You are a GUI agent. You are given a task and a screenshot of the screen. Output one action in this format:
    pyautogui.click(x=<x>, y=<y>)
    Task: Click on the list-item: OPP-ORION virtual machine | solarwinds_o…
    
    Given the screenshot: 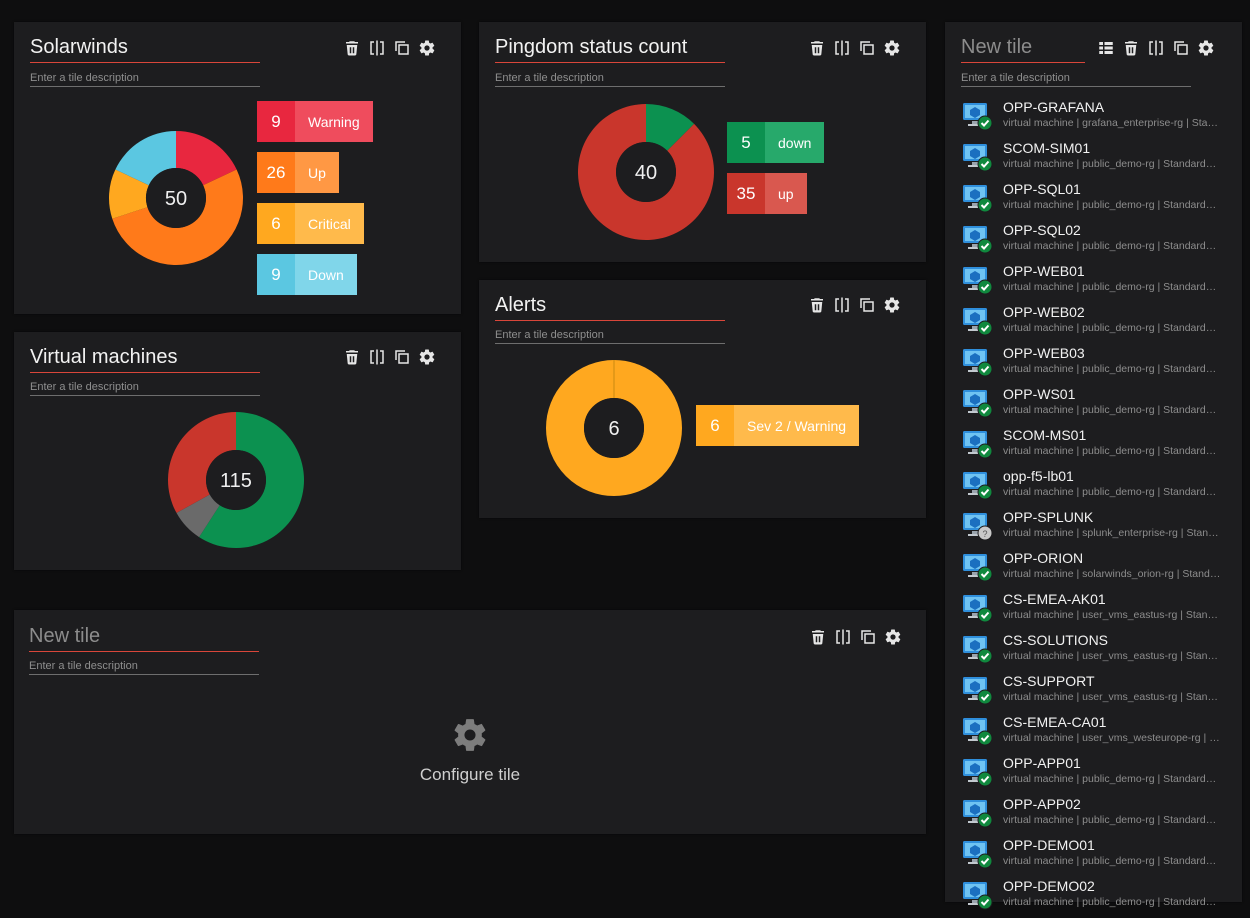 What is the action you would take?
    pyautogui.click(x=1096, y=569)
    